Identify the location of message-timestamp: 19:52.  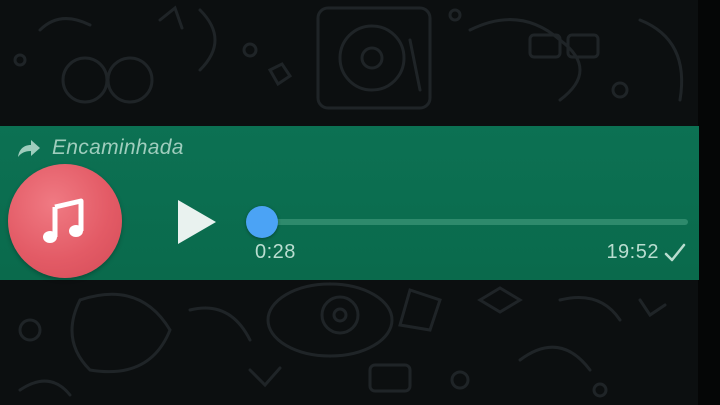
(632, 252).